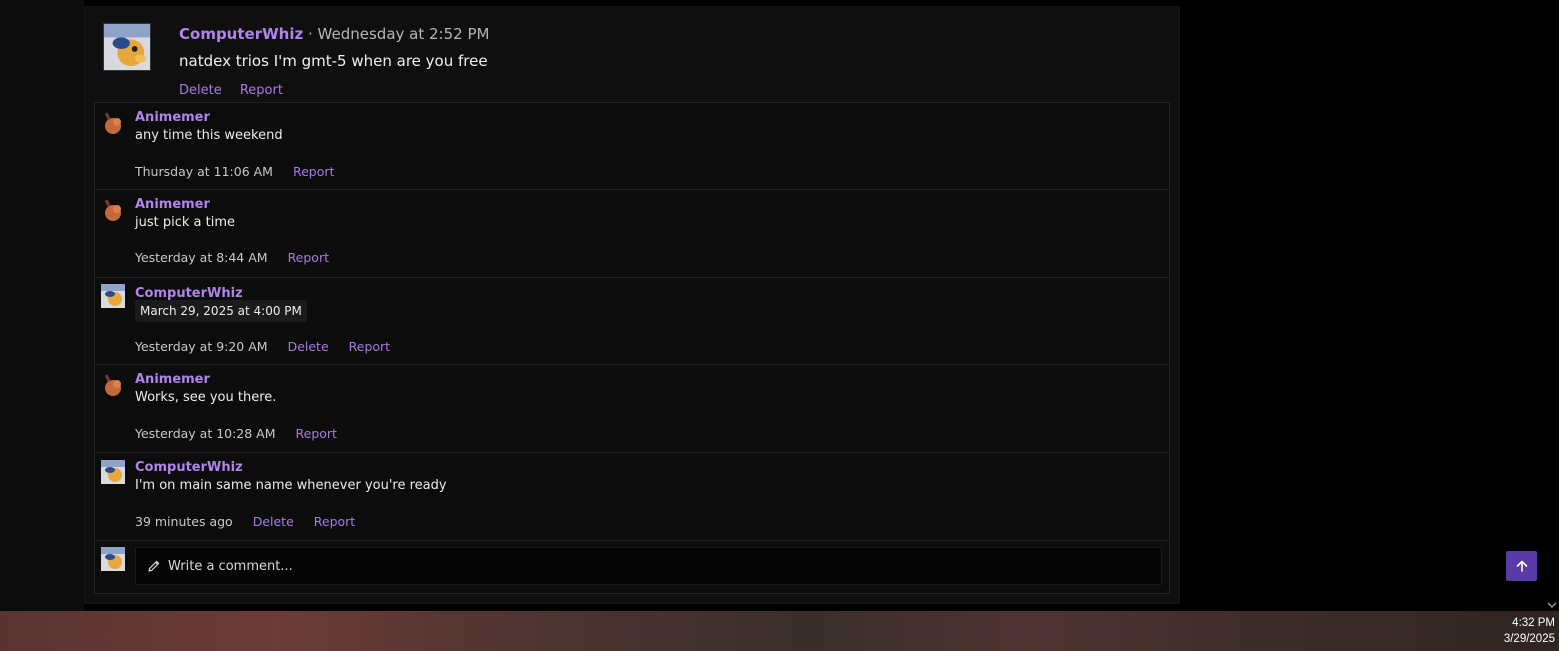 The width and height of the screenshot is (1559, 651). Describe the element at coordinates (201, 346) in the screenshot. I see `comment-timestamp: Yesterday at 9:20 AM` at that location.